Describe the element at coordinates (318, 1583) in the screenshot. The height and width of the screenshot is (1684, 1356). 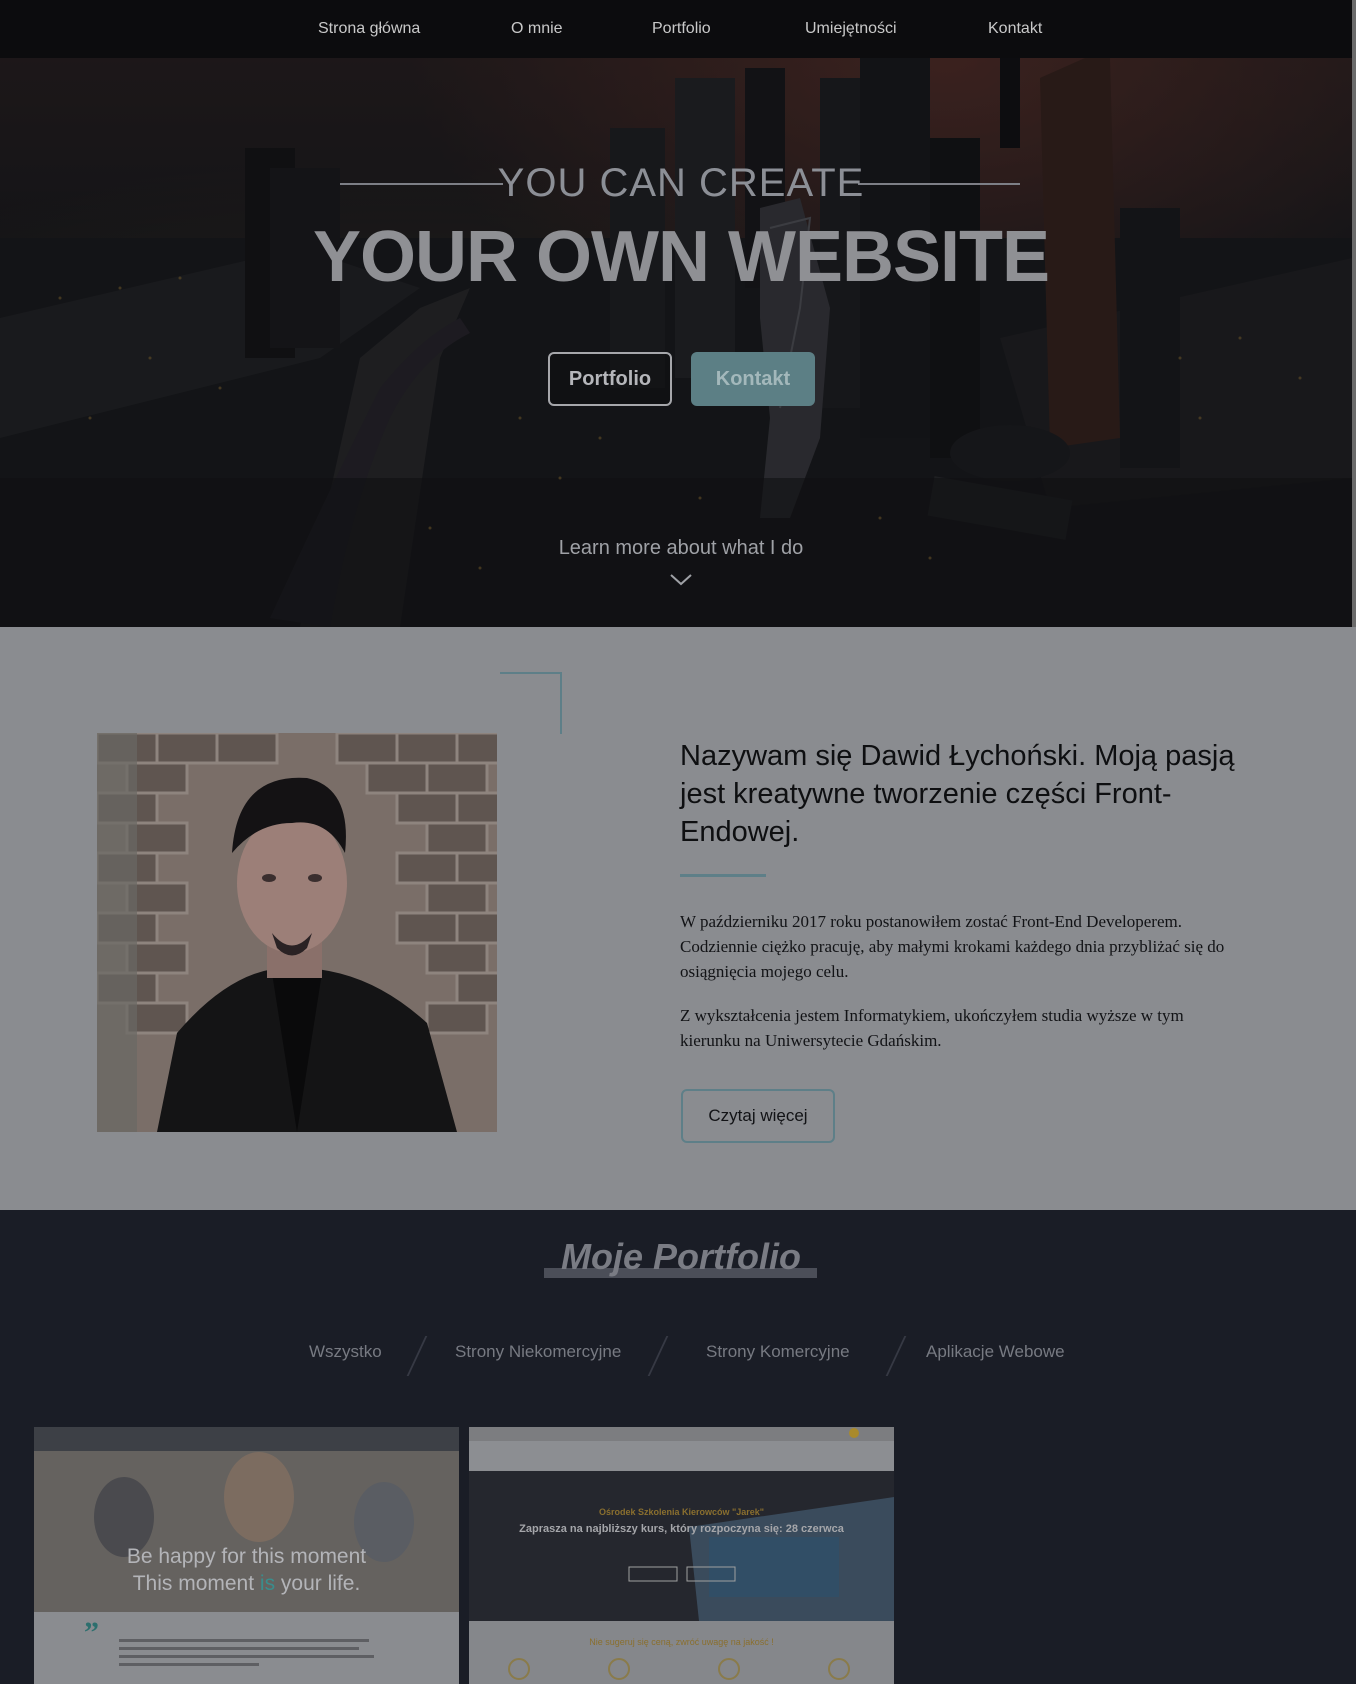
I see `card-1-subline-c: your life.` at that location.